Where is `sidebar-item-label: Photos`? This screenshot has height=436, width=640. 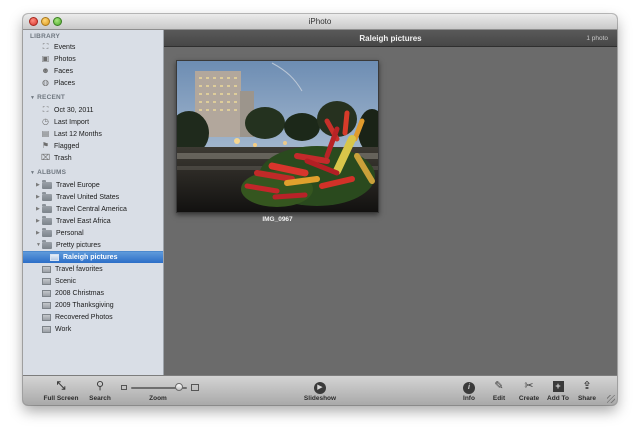 sidebar-item-label: Photos is located at coordinates (65, 59).